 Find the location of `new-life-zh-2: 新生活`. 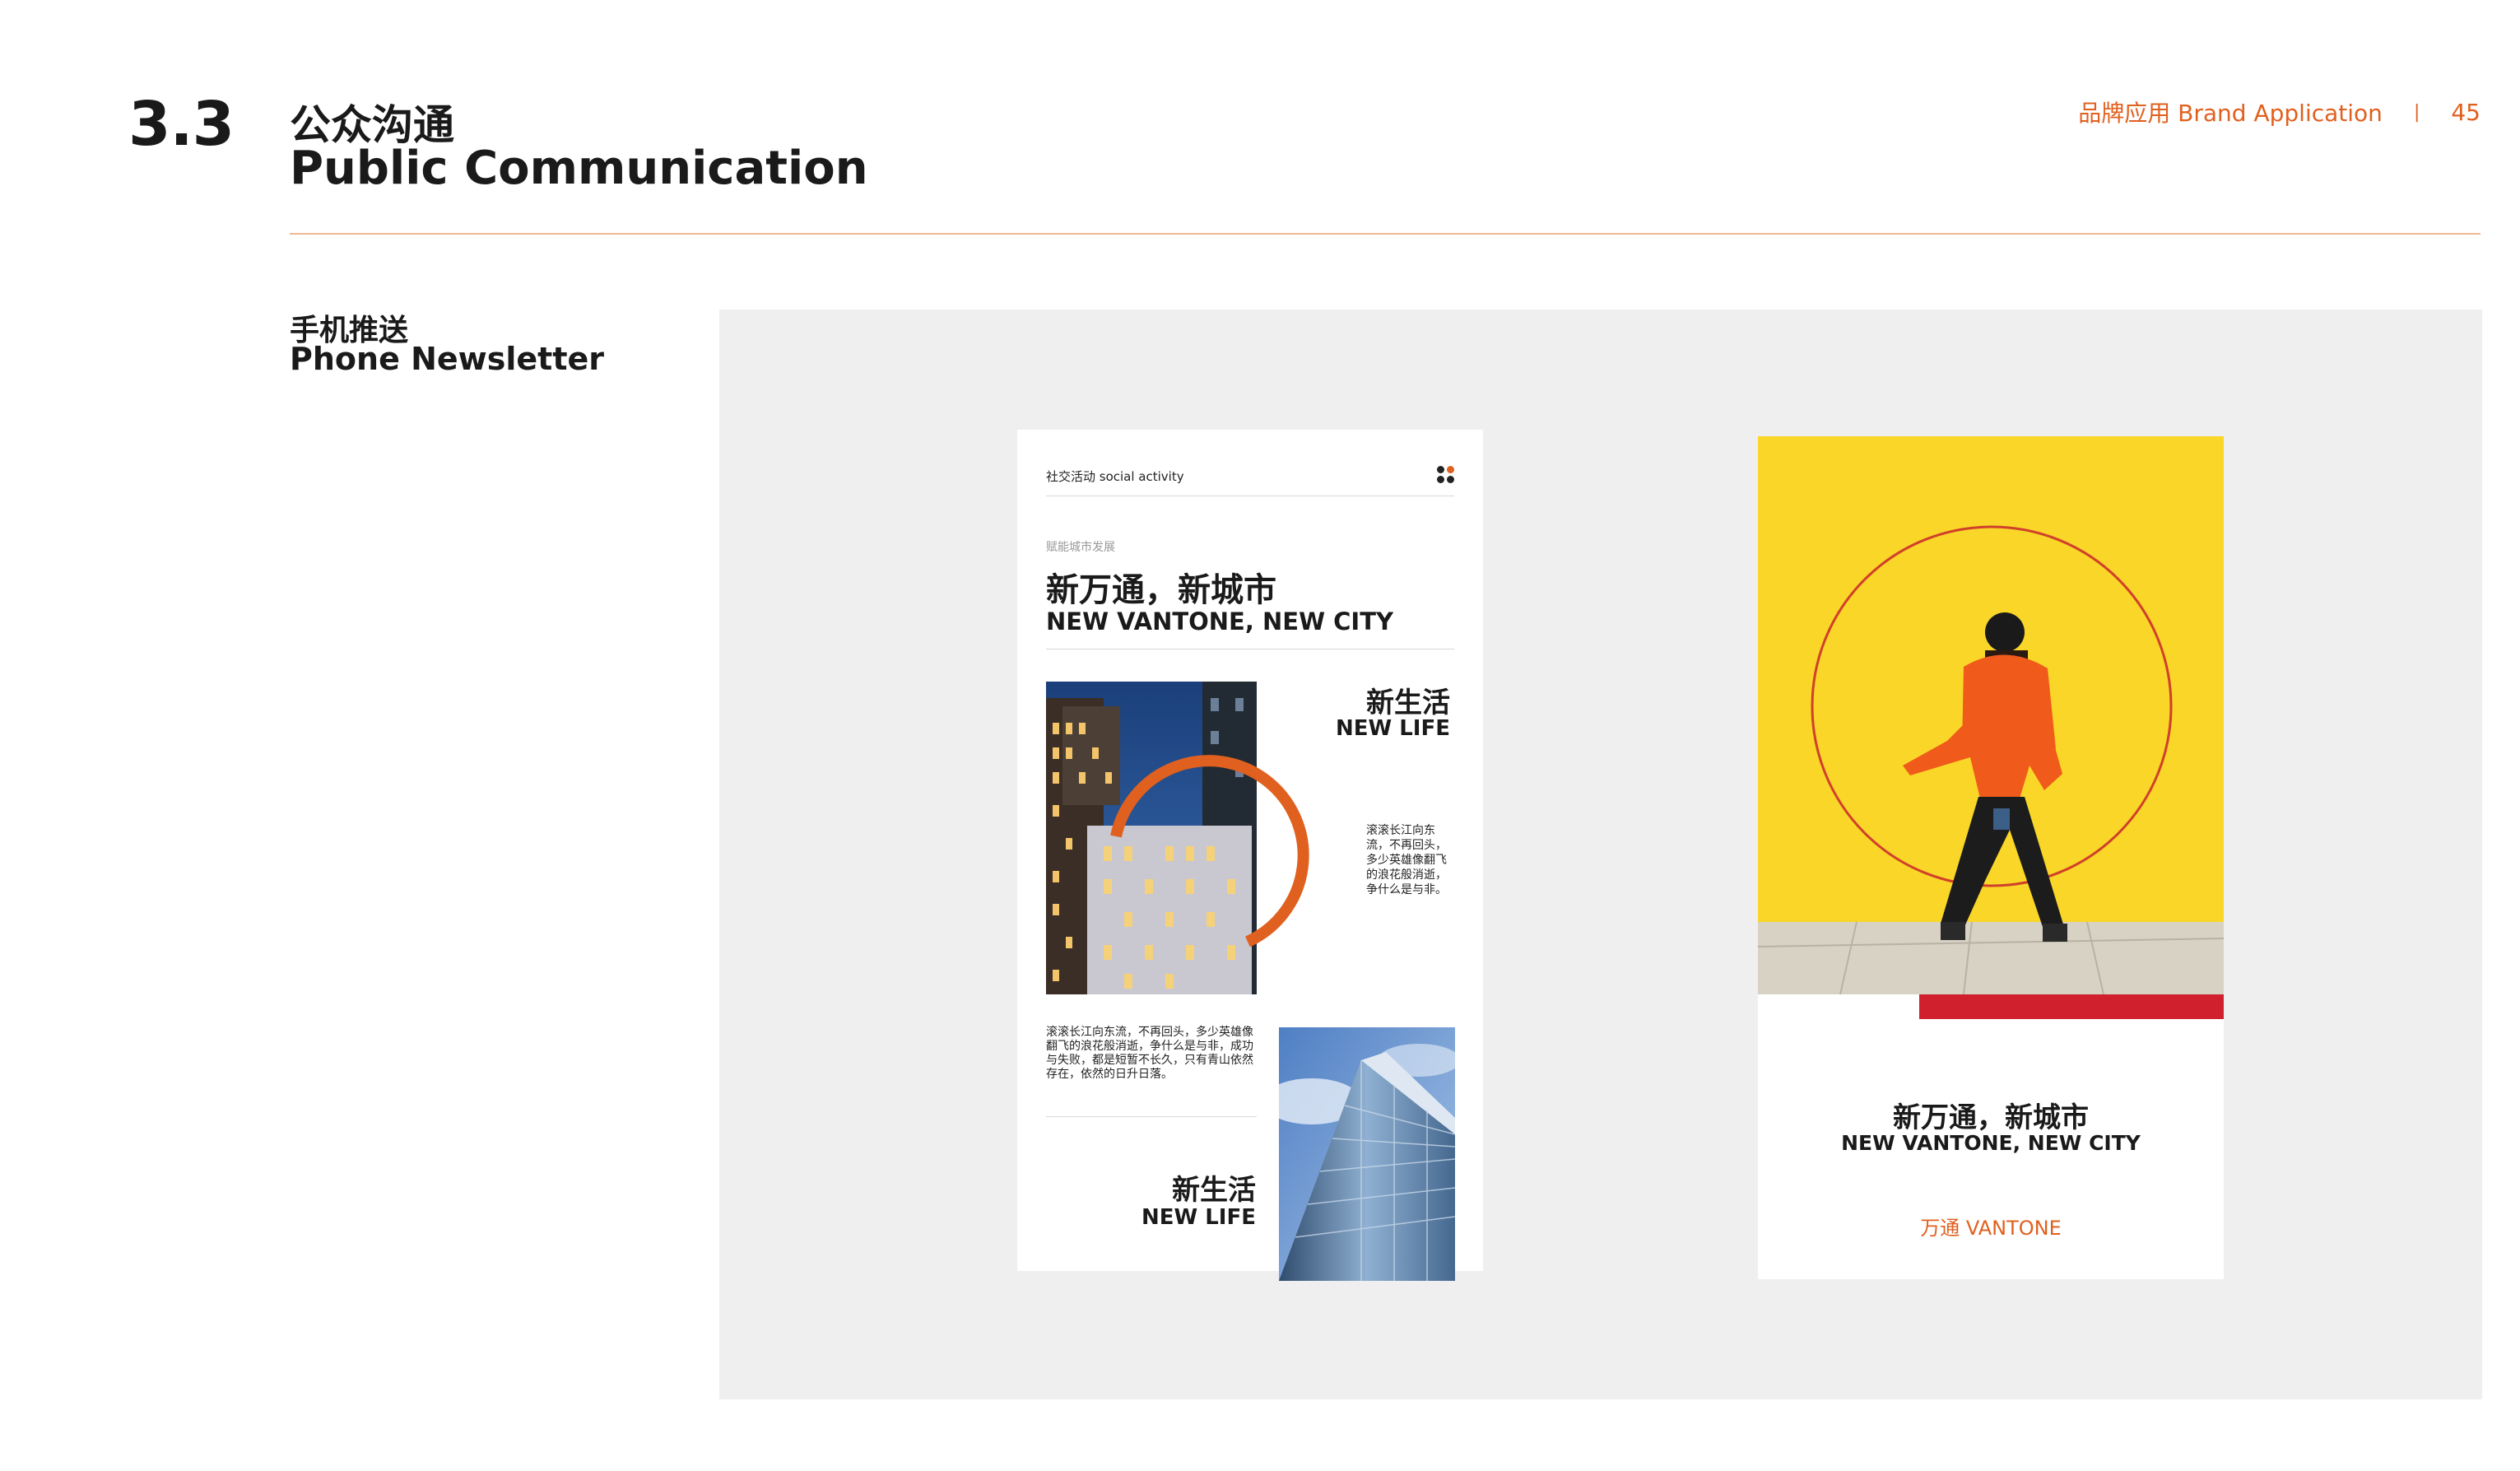

new-life-zh-2: 新生活 is located at coordinates (1214, 1191).